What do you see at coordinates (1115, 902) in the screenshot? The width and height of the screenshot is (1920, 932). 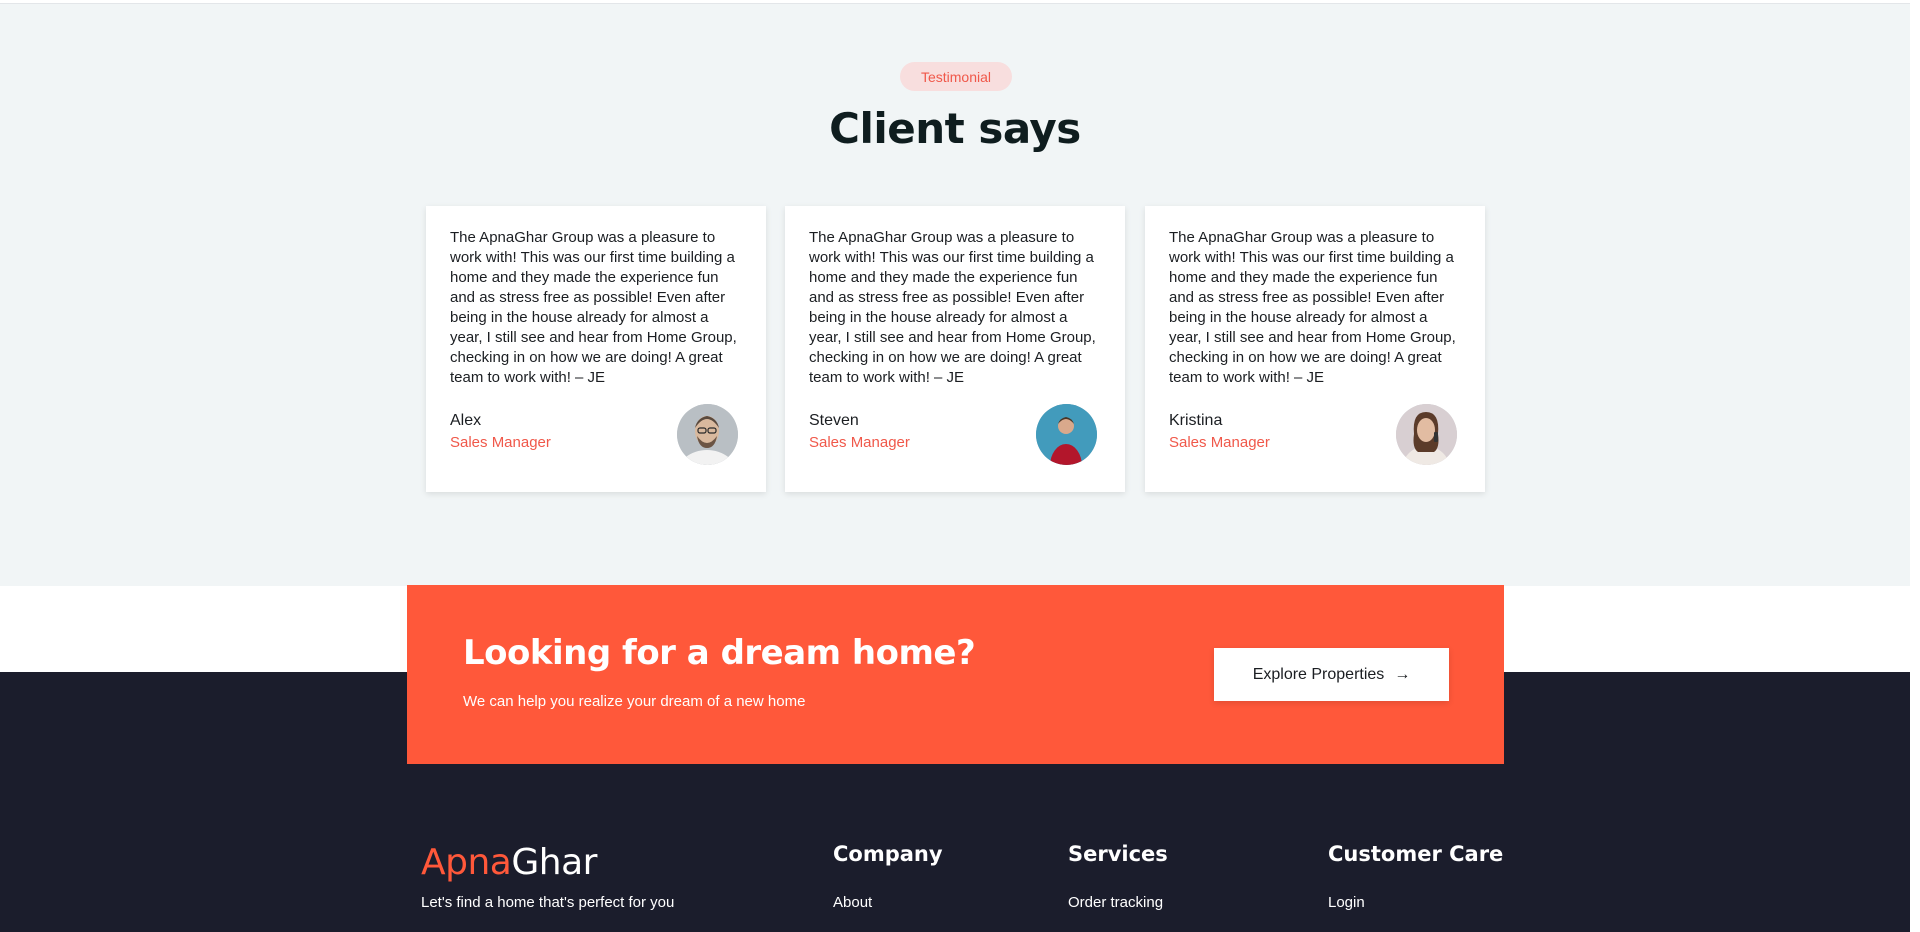 I see `footer-link-order-tracking: Order tracking` at bounding box center [1115, 902].